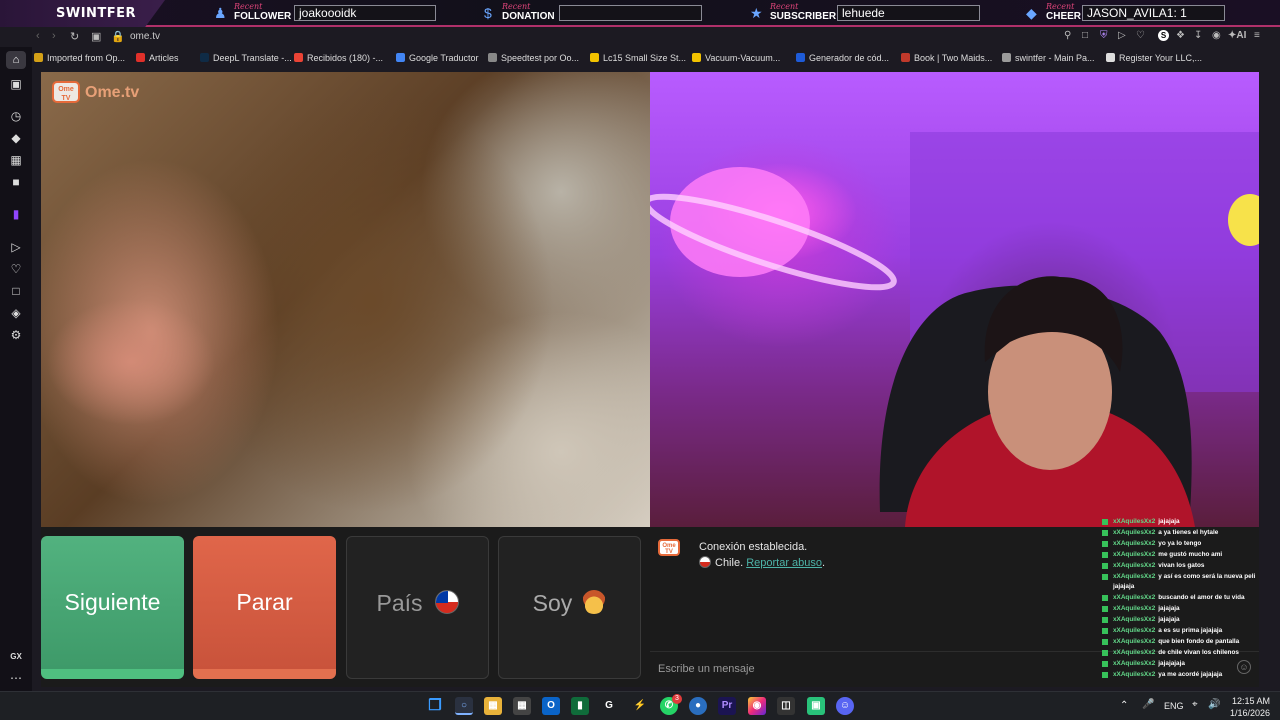  What do you see at coordinates (698, 706) in the screenshot?
I see `browser-icon: ●` at bounding box center [698, 706].